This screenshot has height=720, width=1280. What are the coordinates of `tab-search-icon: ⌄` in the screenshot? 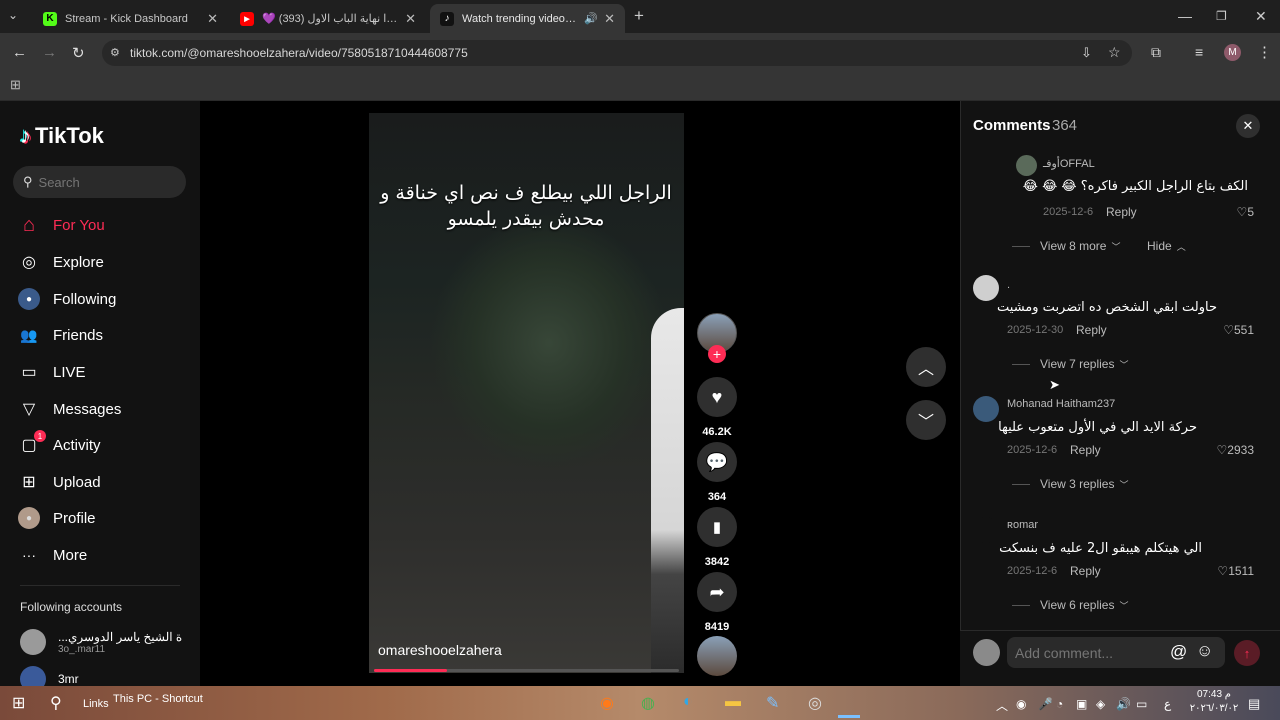 It's located at (13, 15).